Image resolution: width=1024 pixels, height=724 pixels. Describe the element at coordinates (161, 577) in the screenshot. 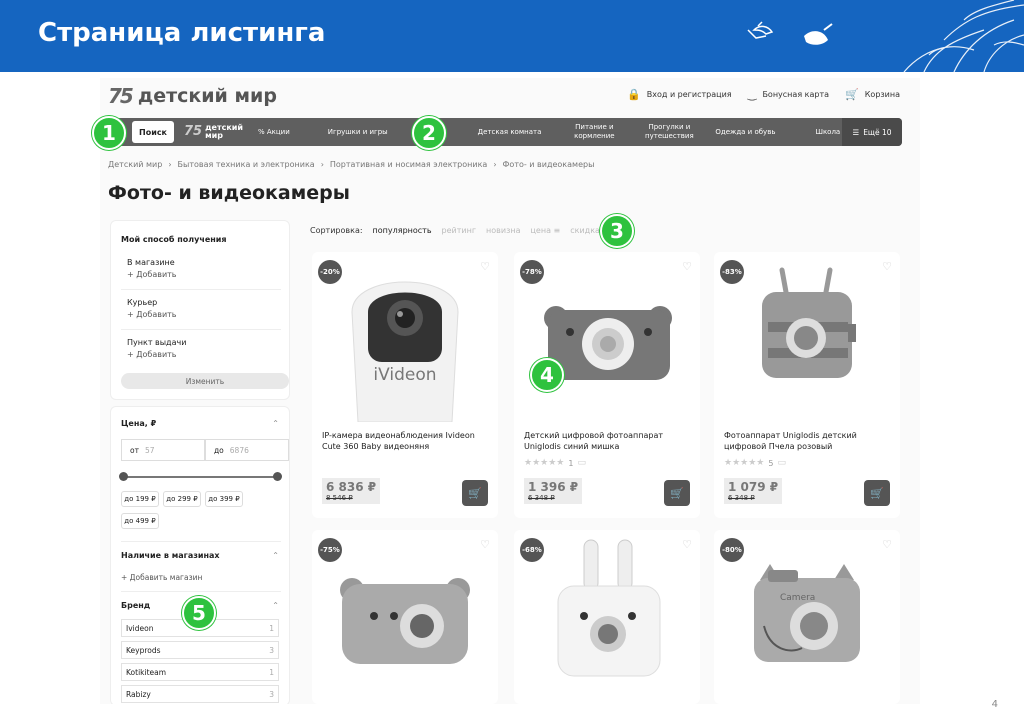

I see `add-store-link: + Добавить магазин` at that location.